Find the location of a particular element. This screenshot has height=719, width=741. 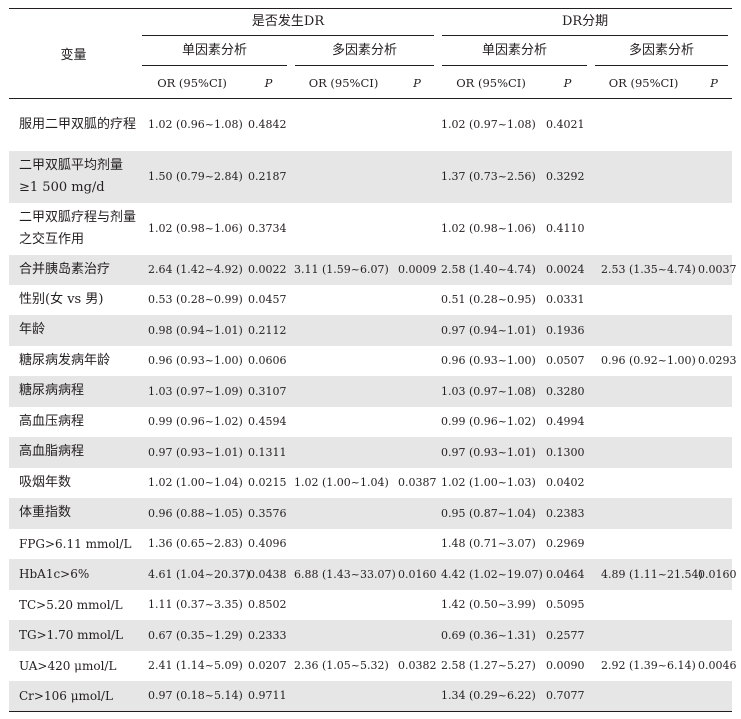

g2-univariate-or-cell: 1.02 (1.00~1.03) is located at coordinates (488, 482).